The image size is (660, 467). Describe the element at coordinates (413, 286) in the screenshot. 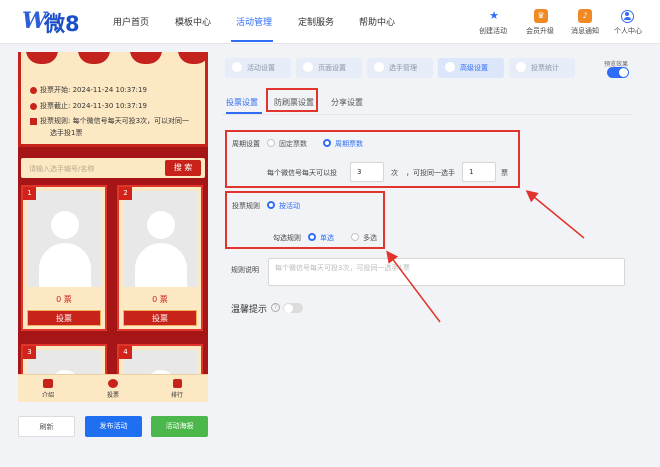

I see `arrow-to-vote-rule-box` at that location.